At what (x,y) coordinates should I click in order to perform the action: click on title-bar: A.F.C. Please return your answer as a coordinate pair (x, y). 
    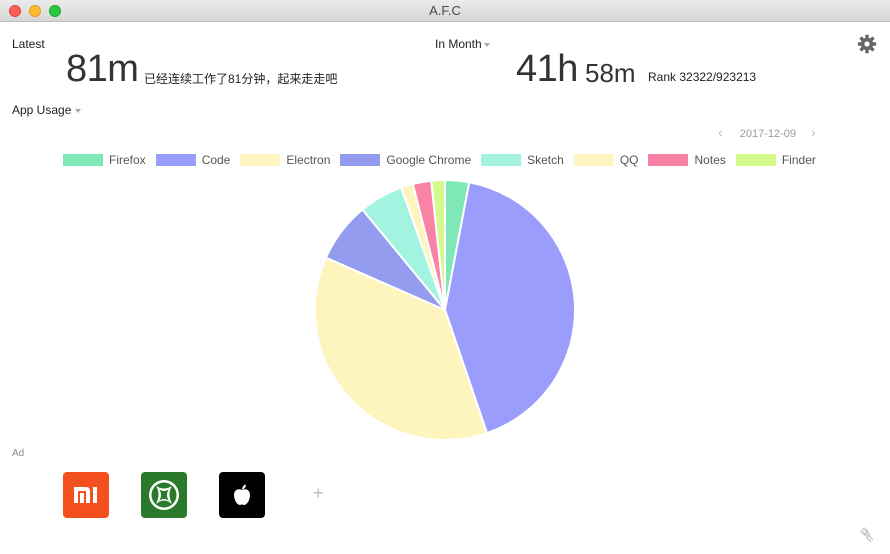
    Looking at the image, I should click on (445, 11).